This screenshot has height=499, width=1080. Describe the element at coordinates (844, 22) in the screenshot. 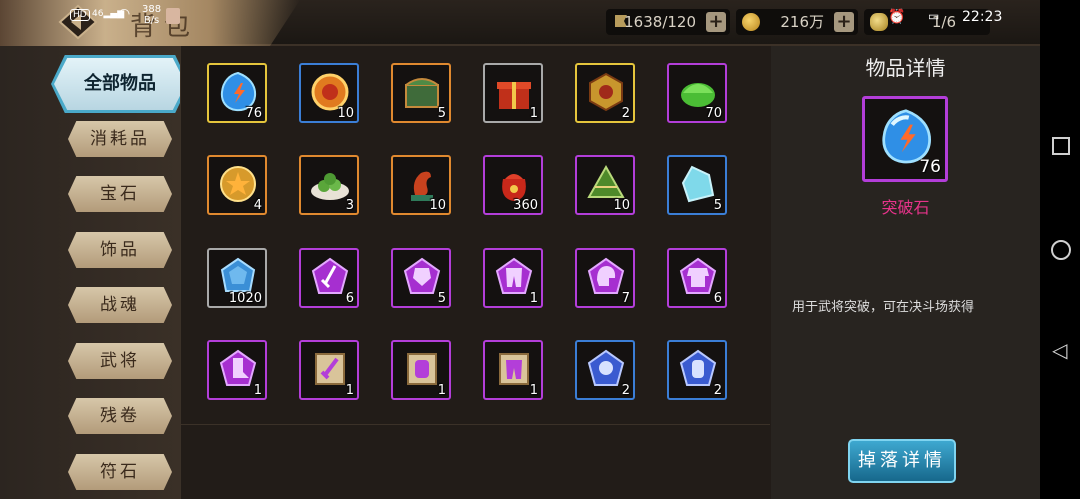

I see `coin-add-button: +` at that location.